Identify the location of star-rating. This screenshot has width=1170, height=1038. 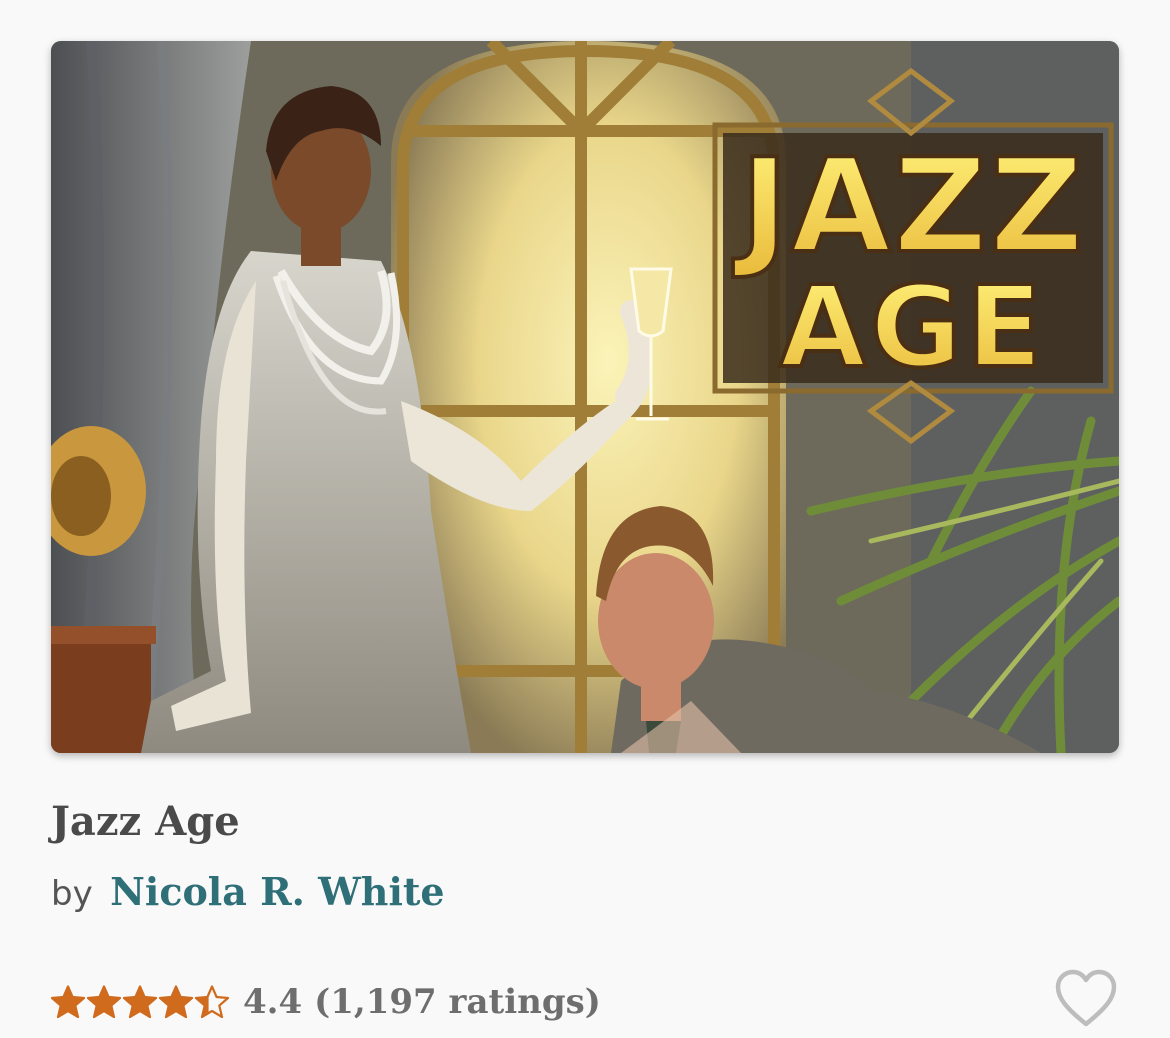
(140, 1002).